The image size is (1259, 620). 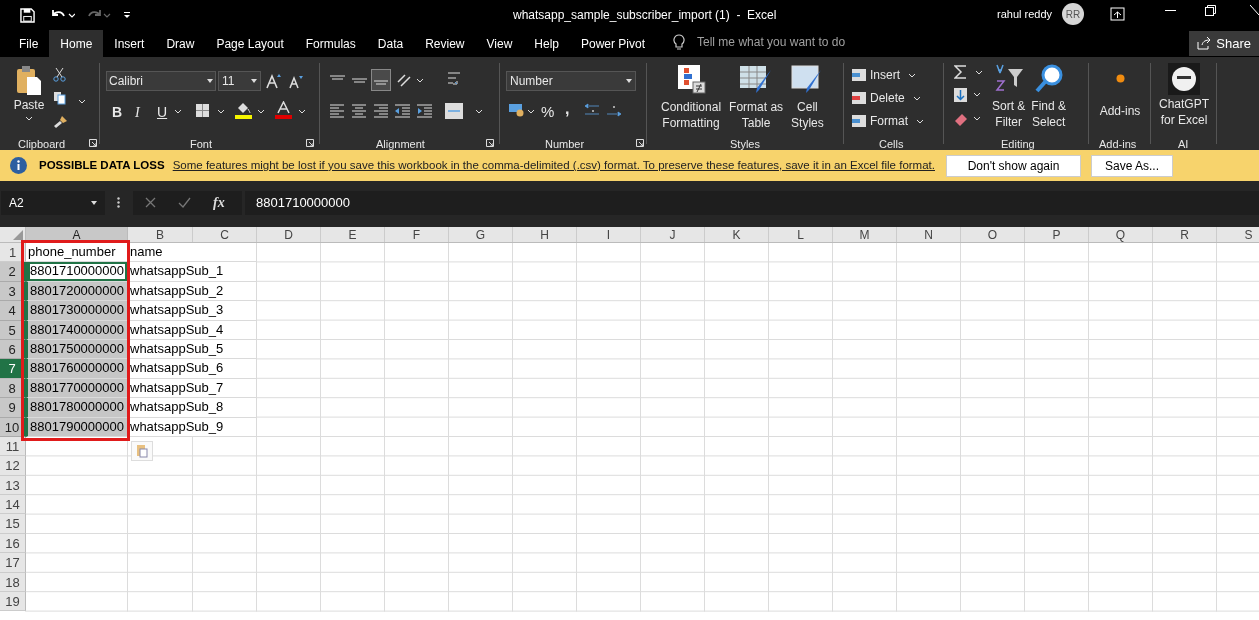 I want to click on row-header: 15, so click(x=13, y=524).